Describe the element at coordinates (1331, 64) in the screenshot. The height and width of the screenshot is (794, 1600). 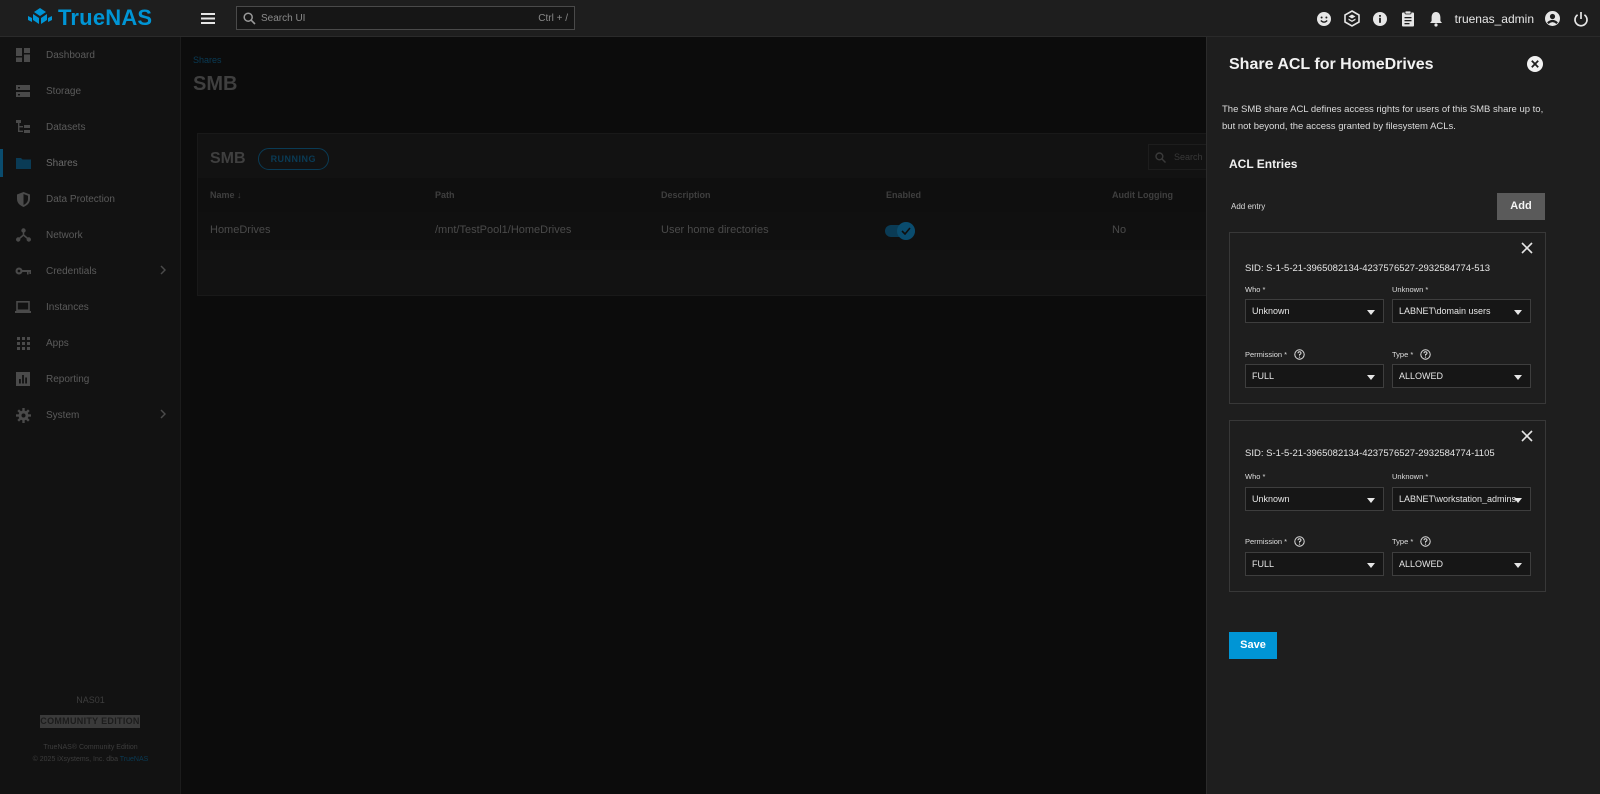
I see `panel-title: Share ACL for HomeDrives` at that location.